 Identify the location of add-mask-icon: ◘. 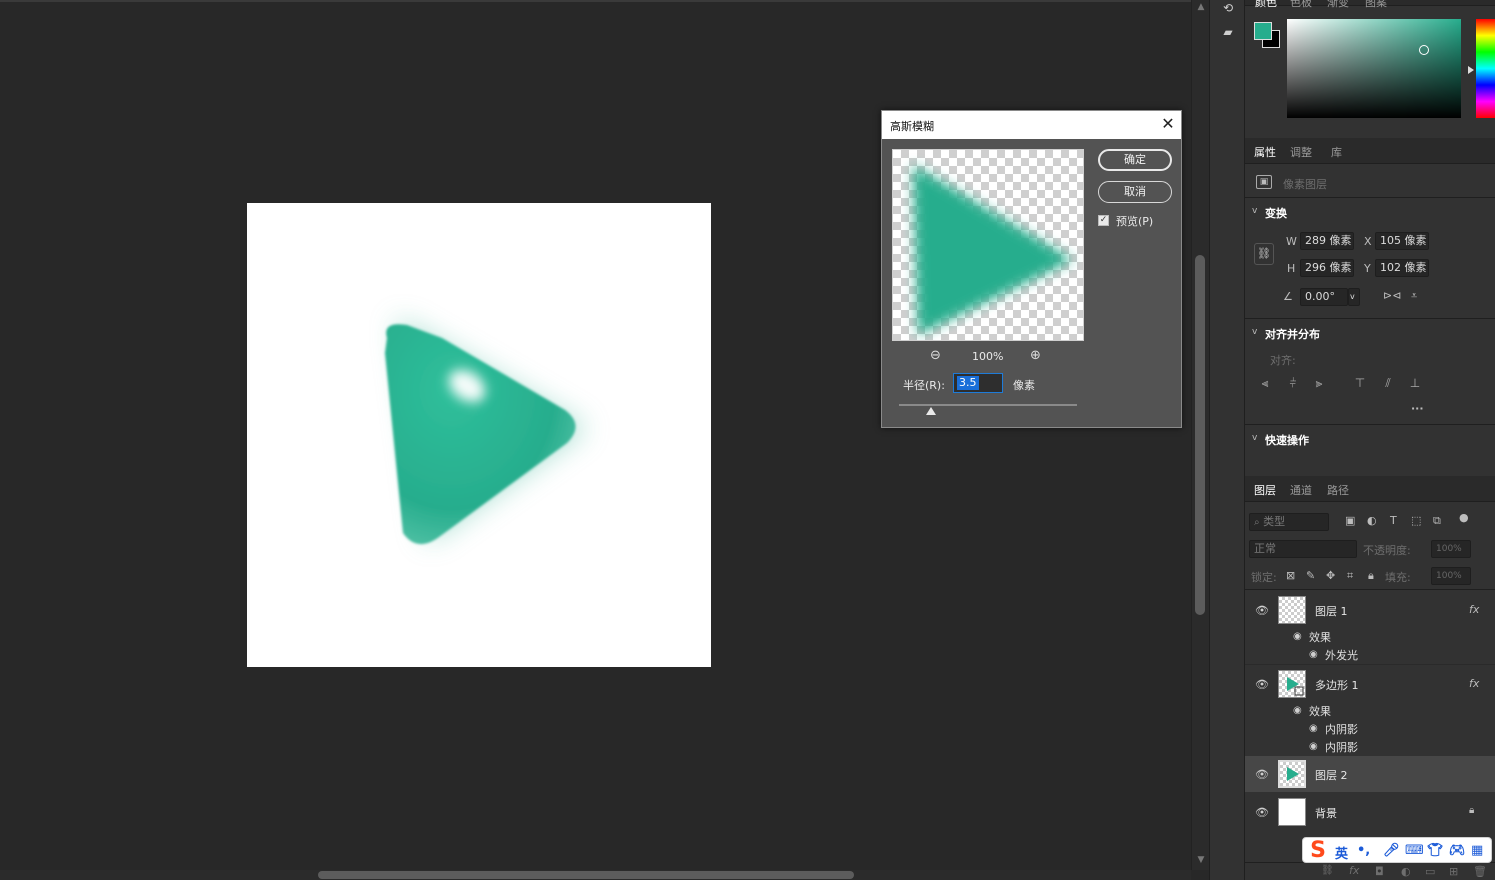
(1379, 871).